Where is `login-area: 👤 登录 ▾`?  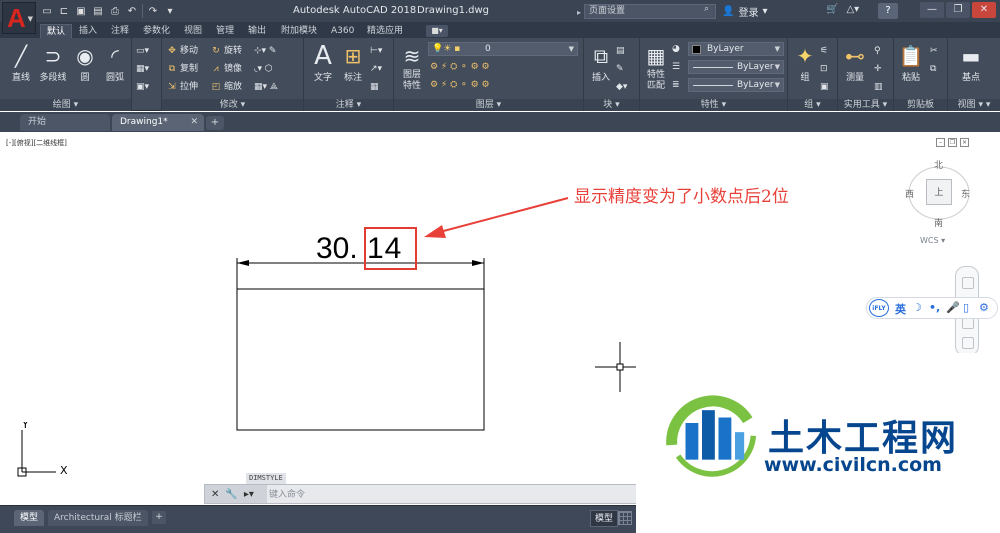 login-area: 👤 登录 ▾ is located at coordinates (744, 11).